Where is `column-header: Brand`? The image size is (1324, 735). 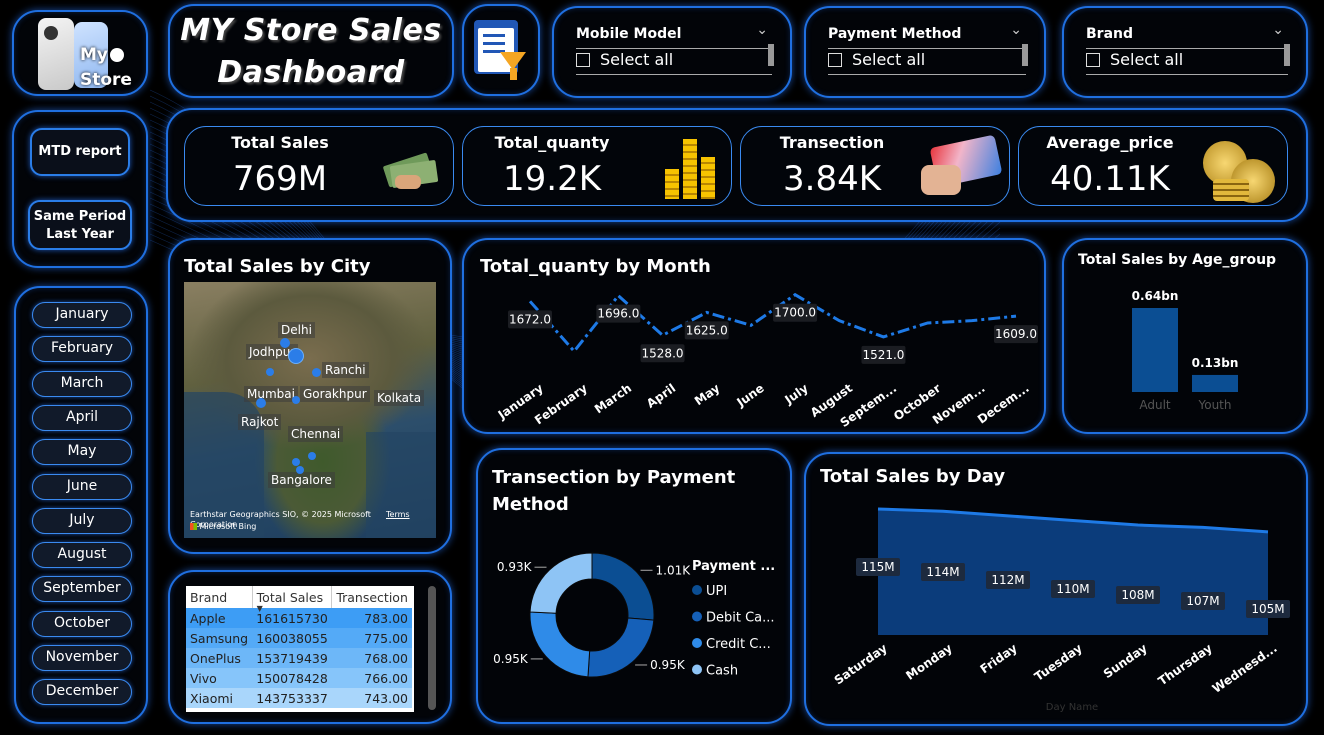 column-header: Brand is located at coordinates (219, 597).